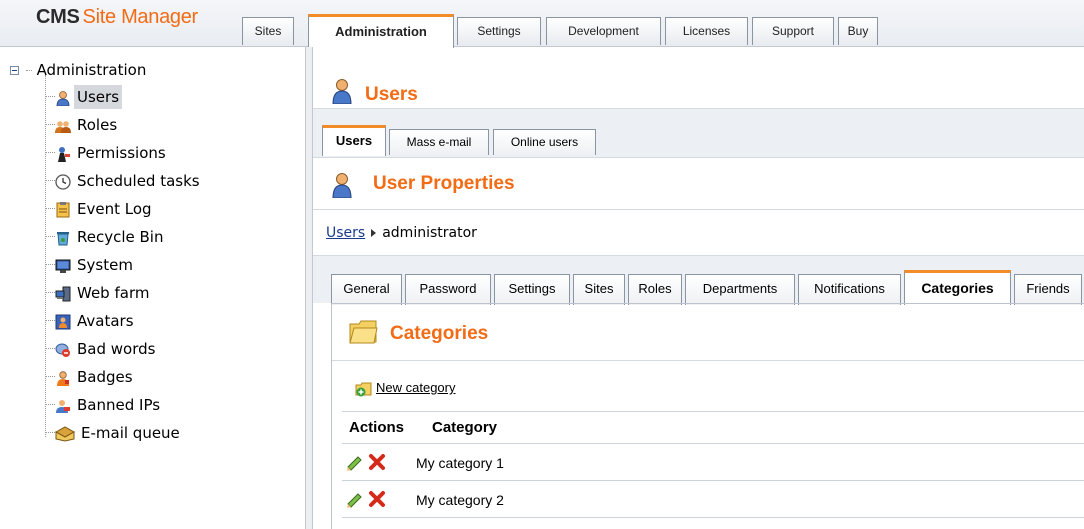  What do you see at coordinates (793, 31) in the screenshot?
I see `tab-support: Support` at bounding box center [793, 31].